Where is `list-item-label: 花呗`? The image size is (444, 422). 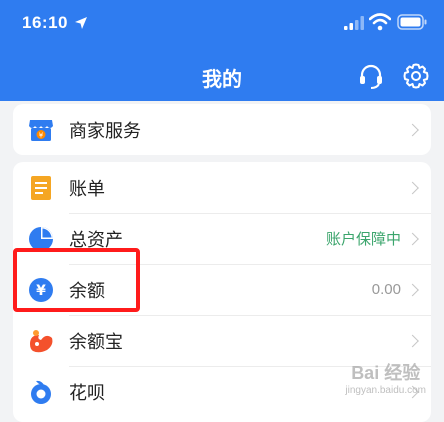
list-item-label: 花呗 is located at coordinates (87, 393).